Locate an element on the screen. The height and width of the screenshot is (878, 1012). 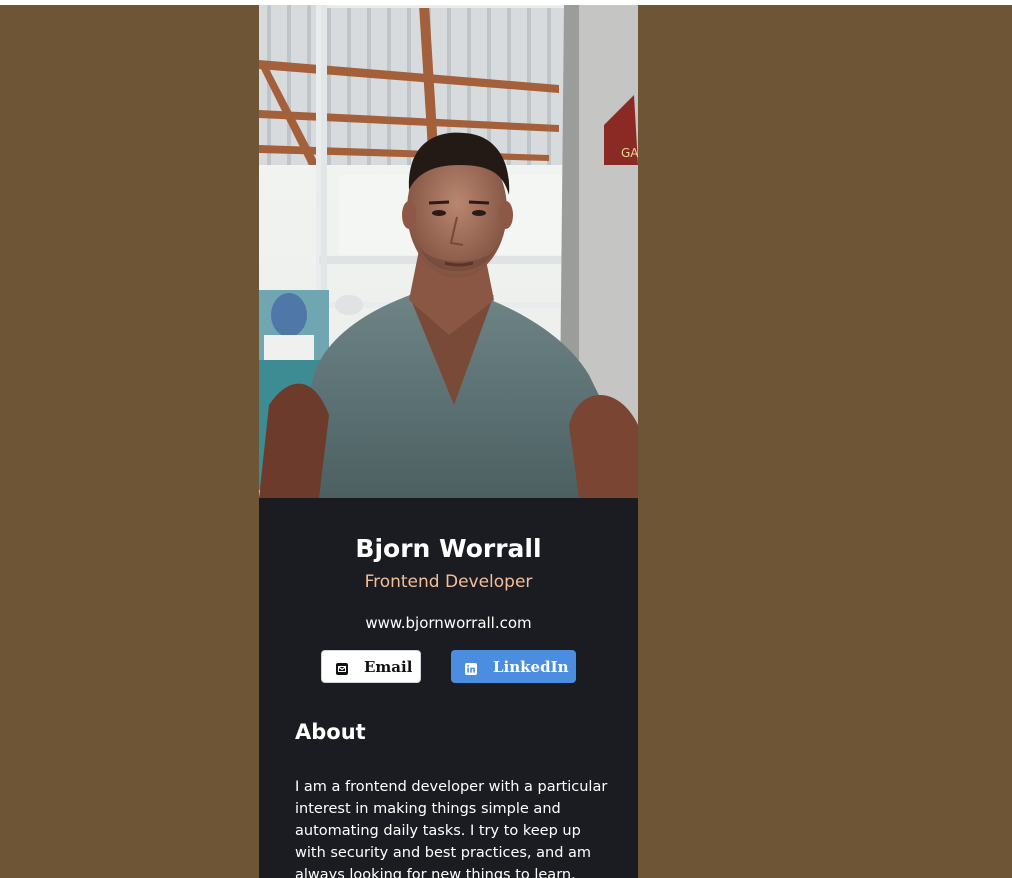
linkedin-button-label: LinkedIn is located at coordinates (531, 666).